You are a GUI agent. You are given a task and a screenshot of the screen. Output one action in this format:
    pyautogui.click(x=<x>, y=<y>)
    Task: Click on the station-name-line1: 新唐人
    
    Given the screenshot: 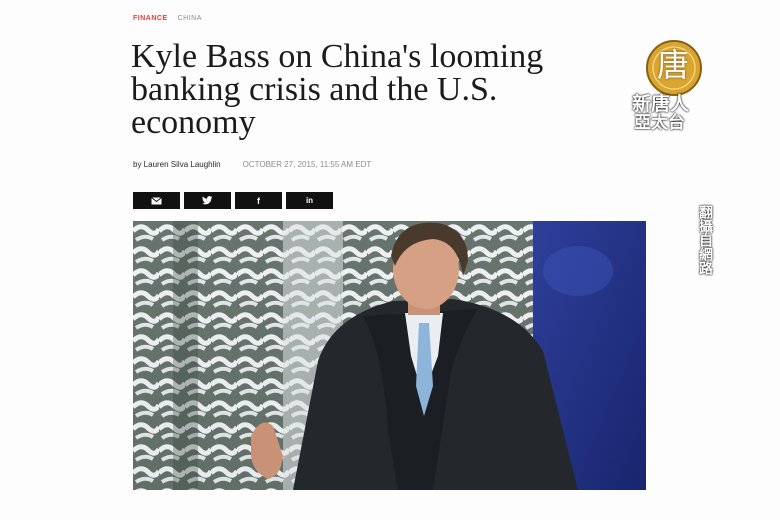 What is the action you would take?
    pyautogui.click(x=661, y=104)
    